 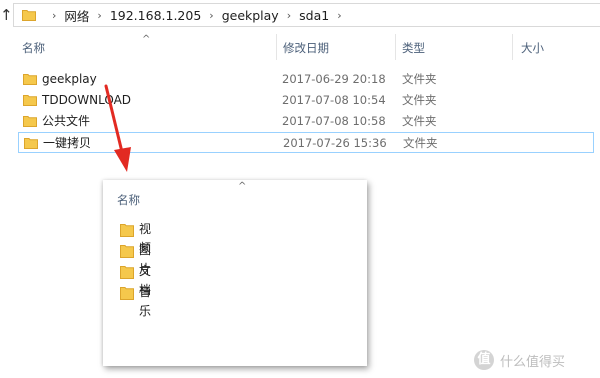 I want to click on breadcrumb-share: geekplay, so click(x=250, y=15).